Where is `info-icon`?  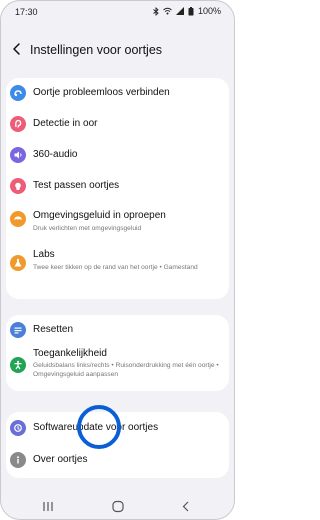
info-icon is located at coordinates (18, 460).